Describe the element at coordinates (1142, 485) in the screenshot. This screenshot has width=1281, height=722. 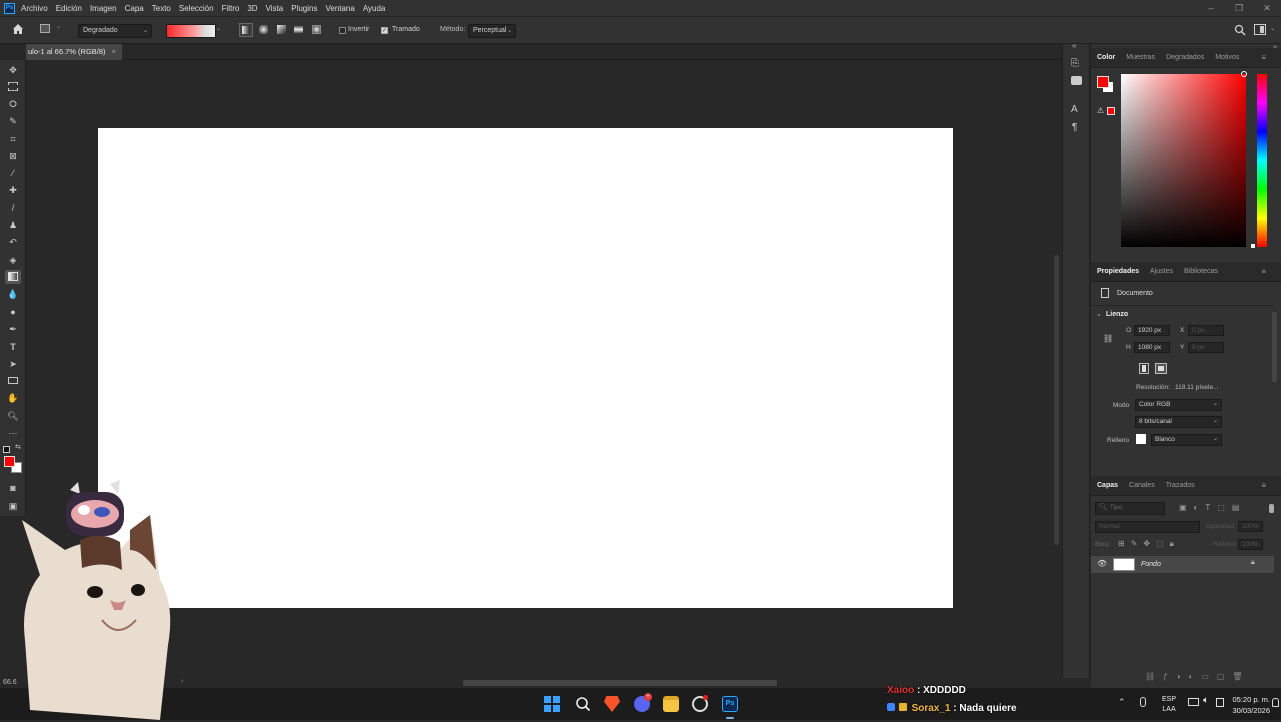
I see `tab-canales: Canales` at that location.